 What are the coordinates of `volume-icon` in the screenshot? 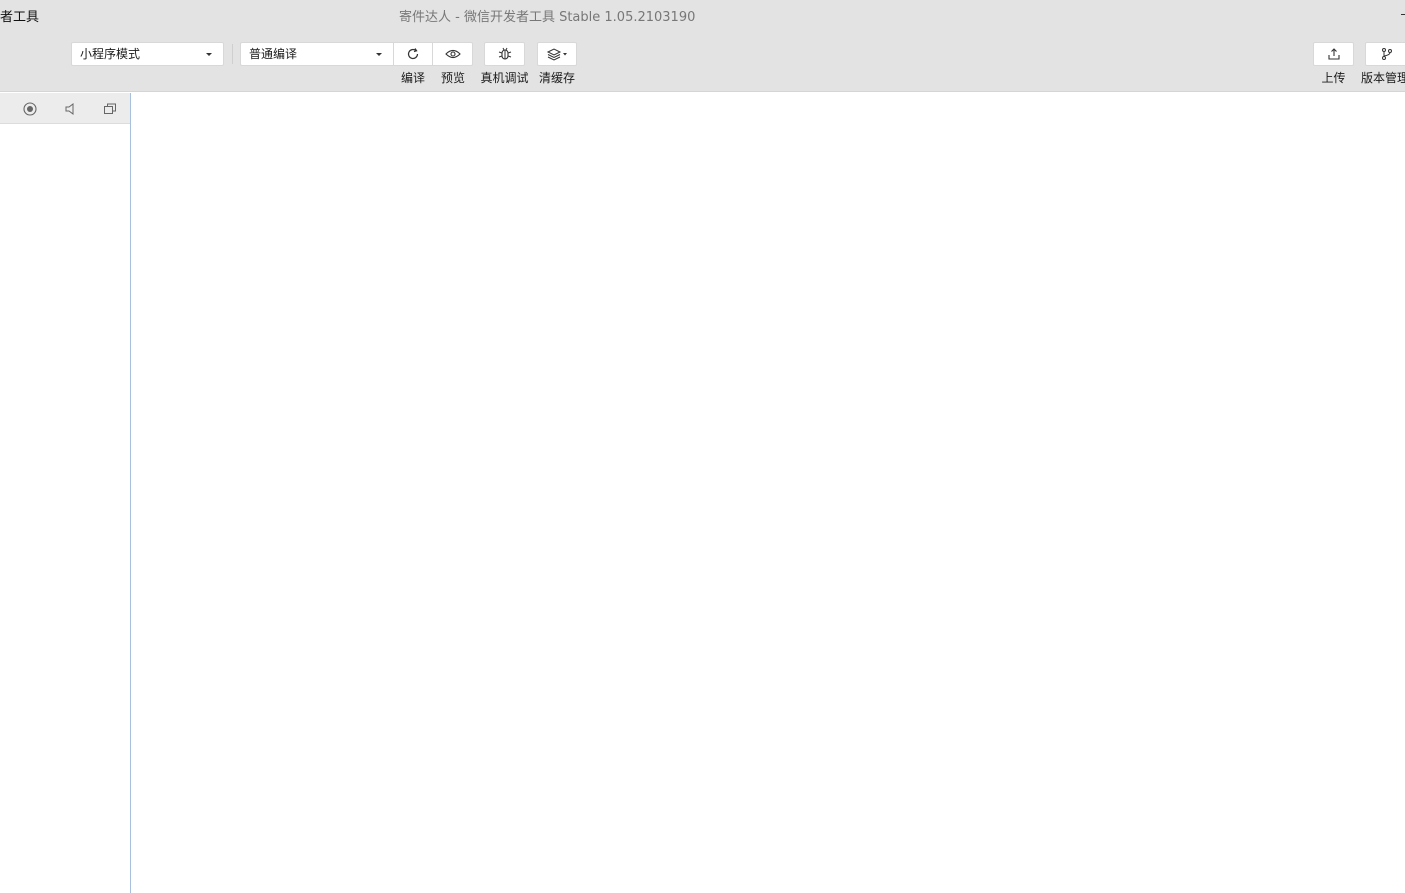 It's located at (70, 109).